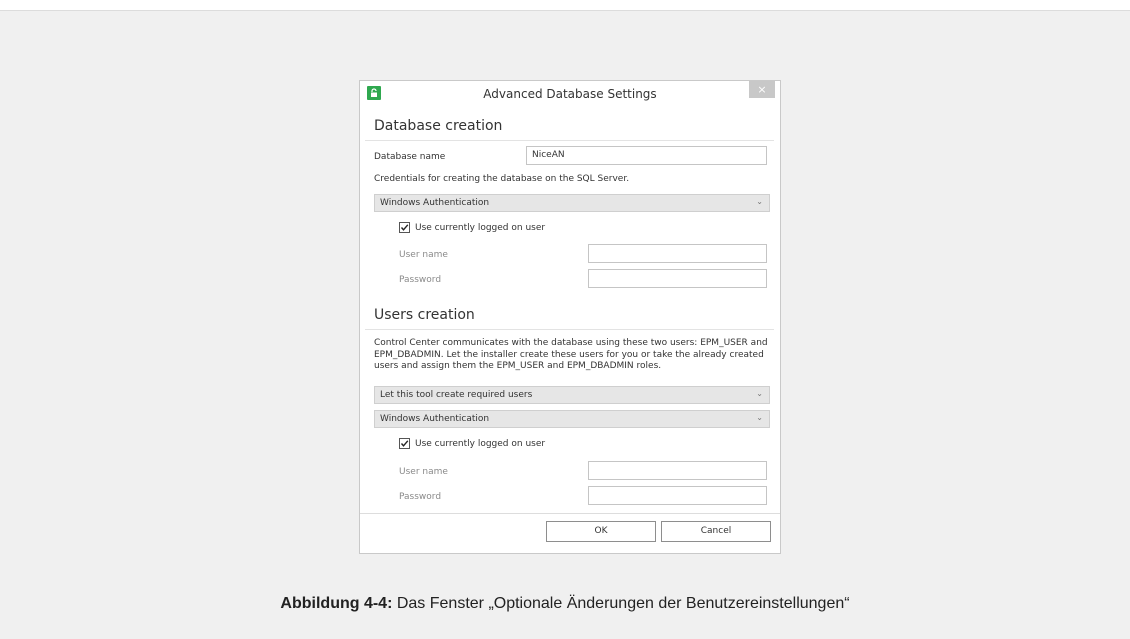  What do you see at coordinates (423, 472) in the screenshot?
I see `users-user-name-label: User name` at bounding box center [423, 472].